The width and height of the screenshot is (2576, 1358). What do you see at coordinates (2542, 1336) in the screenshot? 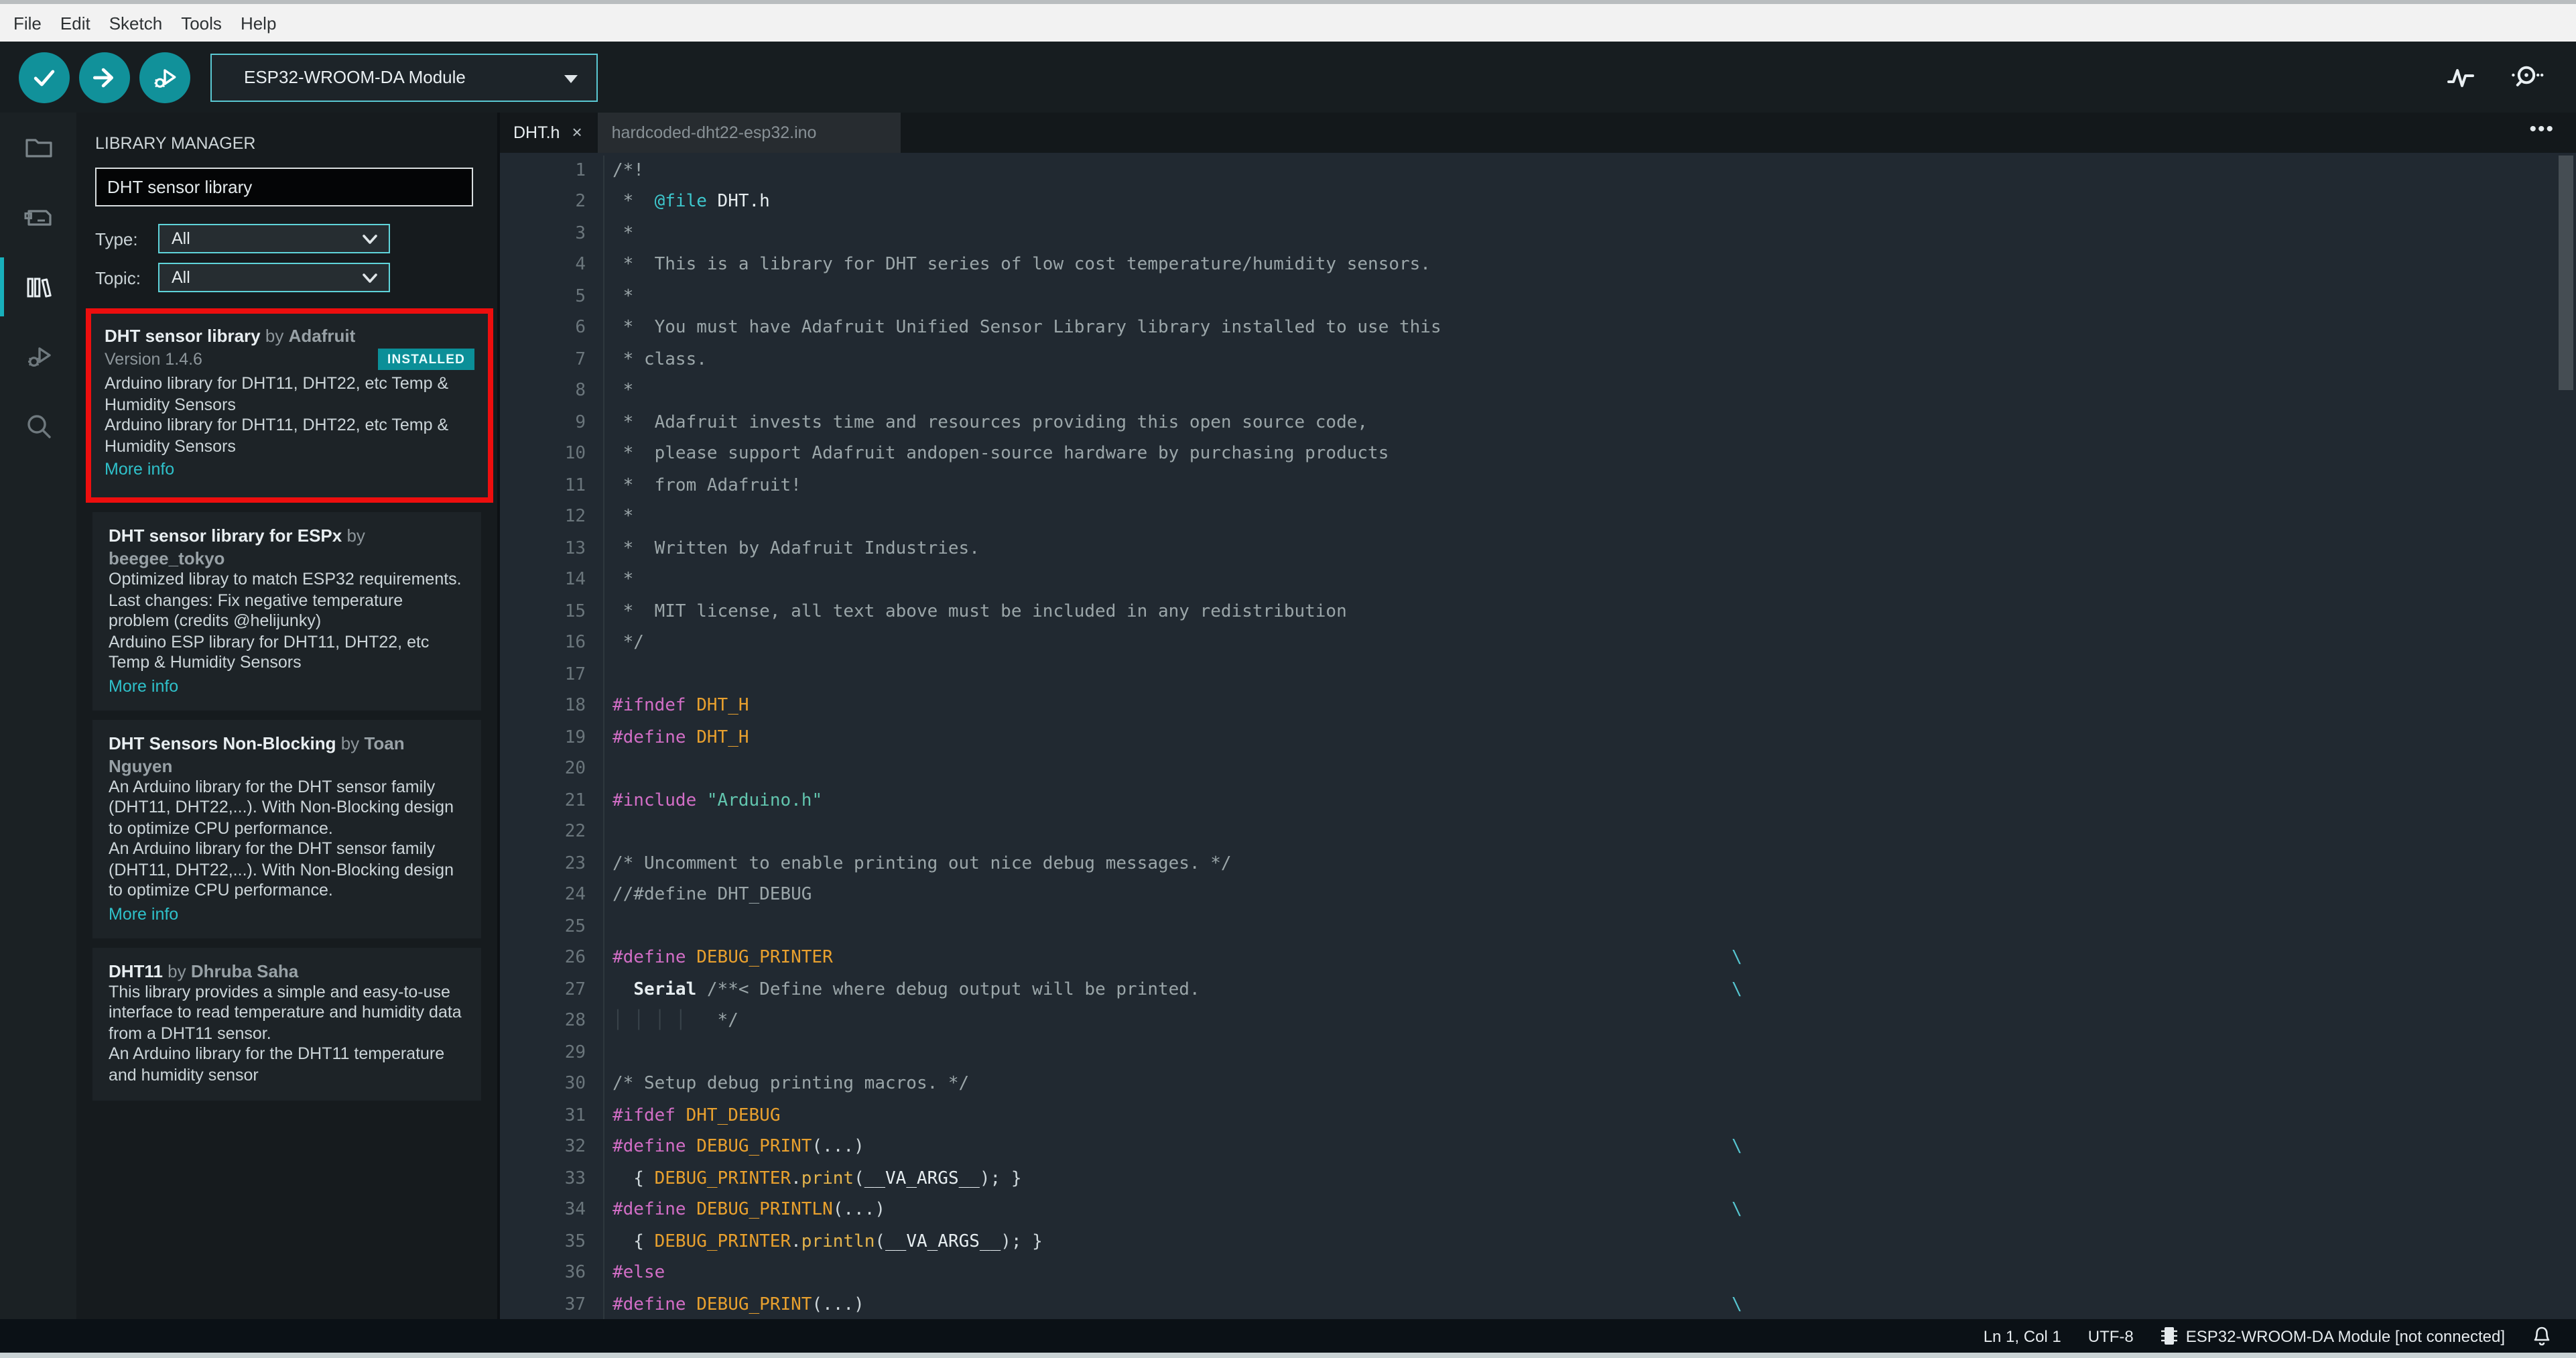
I see `notifications-bell-icon` at bounding box center [2542, 1336].